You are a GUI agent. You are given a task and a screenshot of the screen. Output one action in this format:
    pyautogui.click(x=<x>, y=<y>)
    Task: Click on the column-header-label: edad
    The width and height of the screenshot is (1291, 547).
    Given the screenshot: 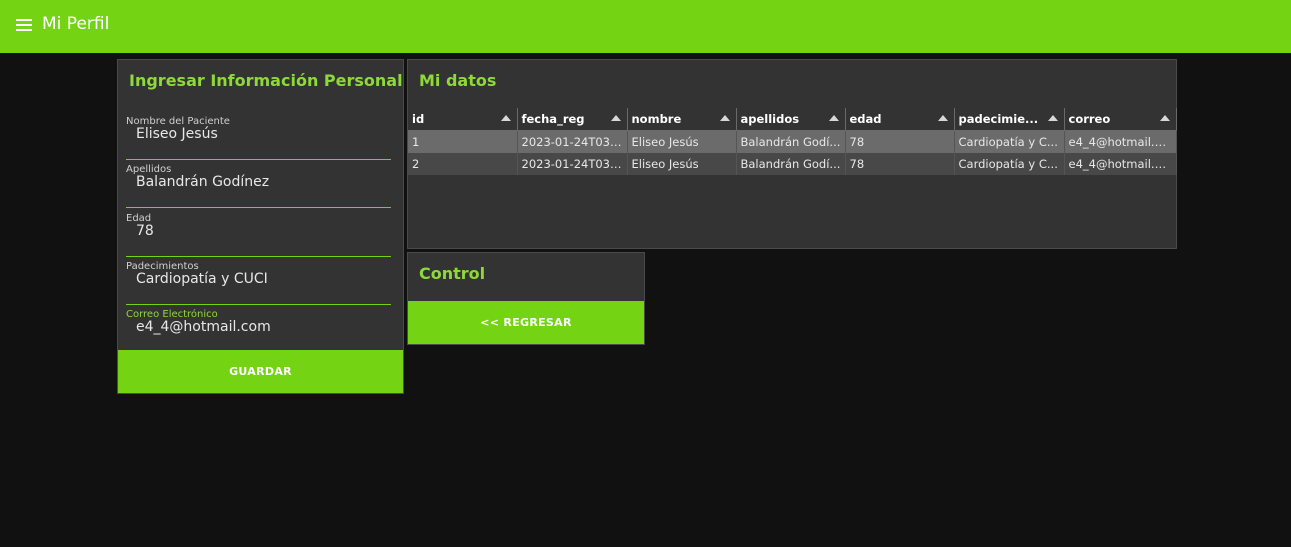 What is the action you would take?
    pyautogui.click(x=865, y=119)
    